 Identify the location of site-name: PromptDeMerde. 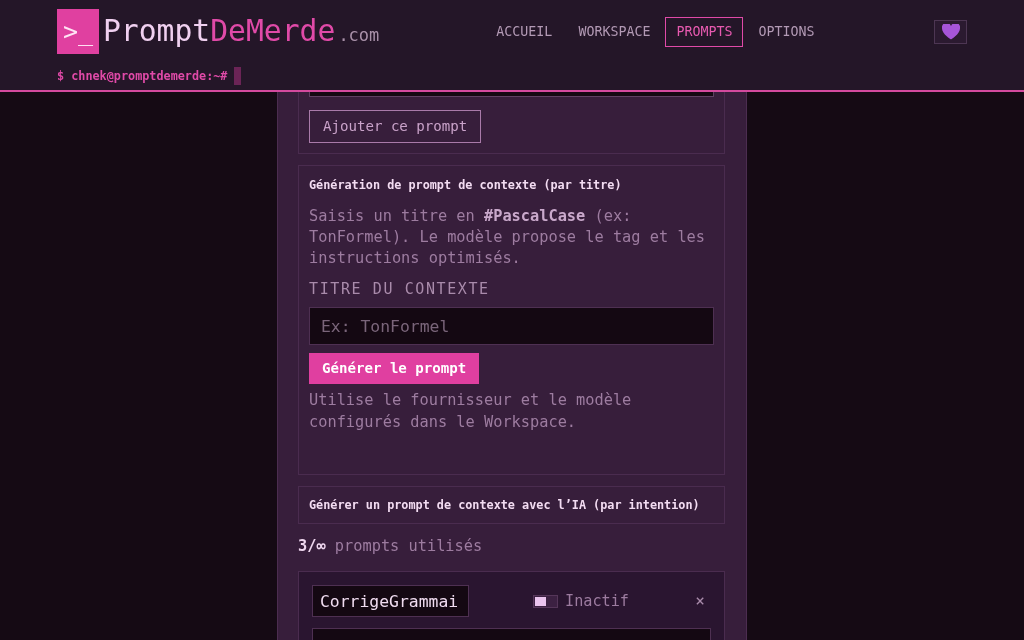
(219, 31).